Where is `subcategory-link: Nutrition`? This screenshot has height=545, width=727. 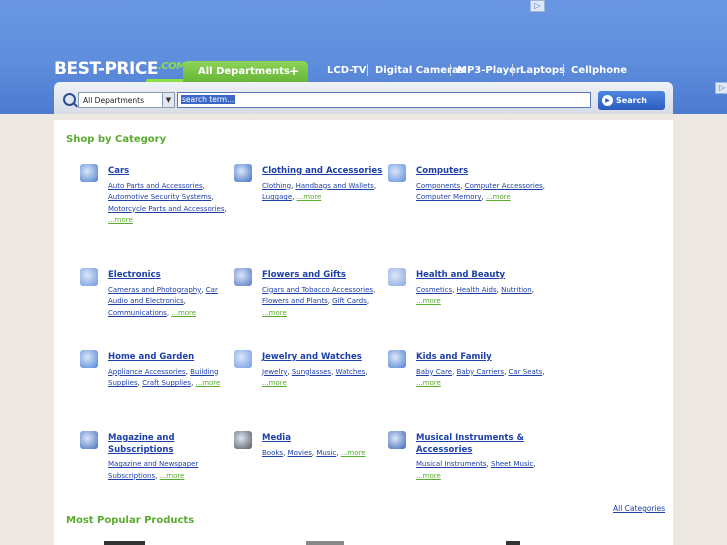 subcategory-link: Nutrition is located at coordinates (516, 290).